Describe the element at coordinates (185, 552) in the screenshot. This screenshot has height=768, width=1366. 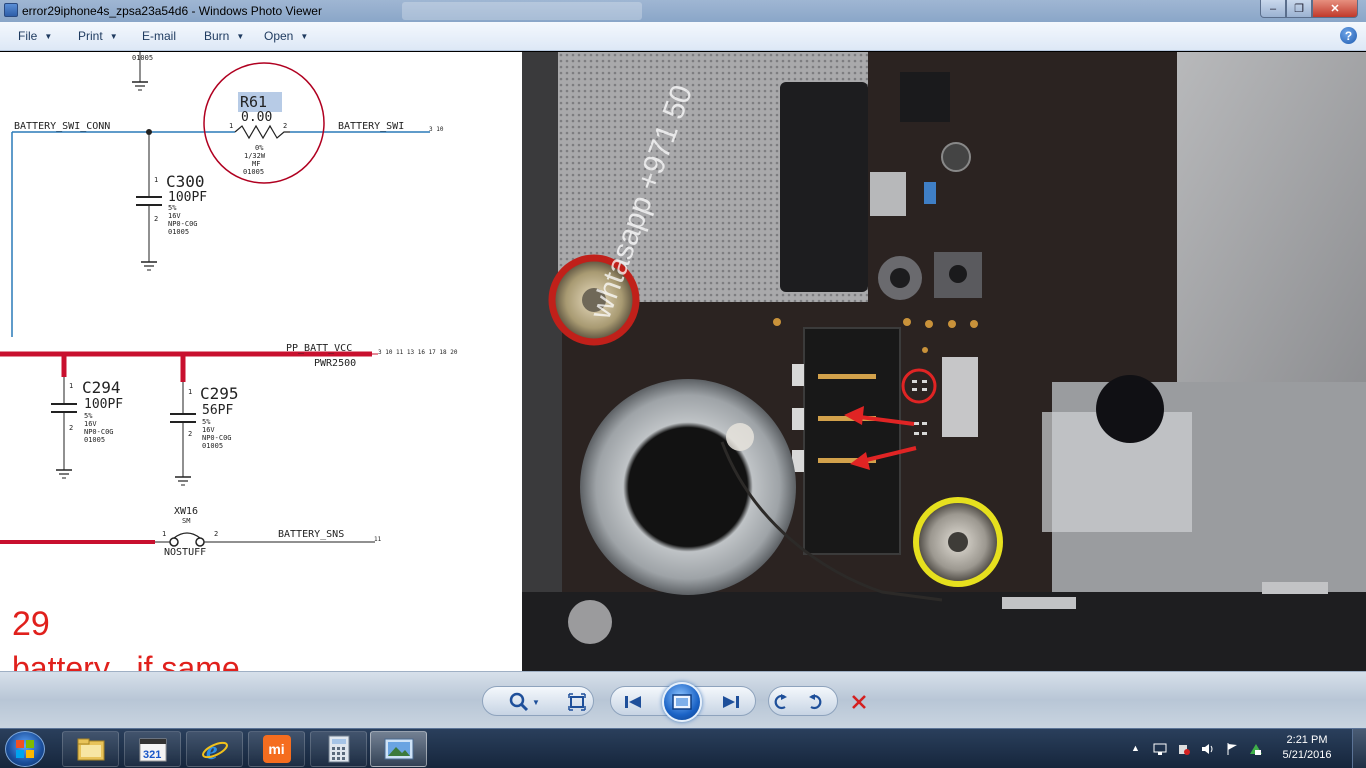
I see `xw16-note: NOSTUFF` at that location.